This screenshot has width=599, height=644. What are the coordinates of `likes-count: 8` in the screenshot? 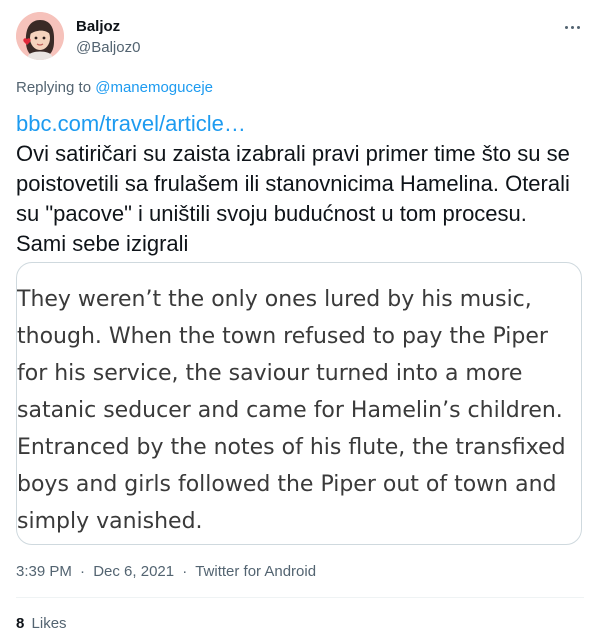 It's located at (20, 623).